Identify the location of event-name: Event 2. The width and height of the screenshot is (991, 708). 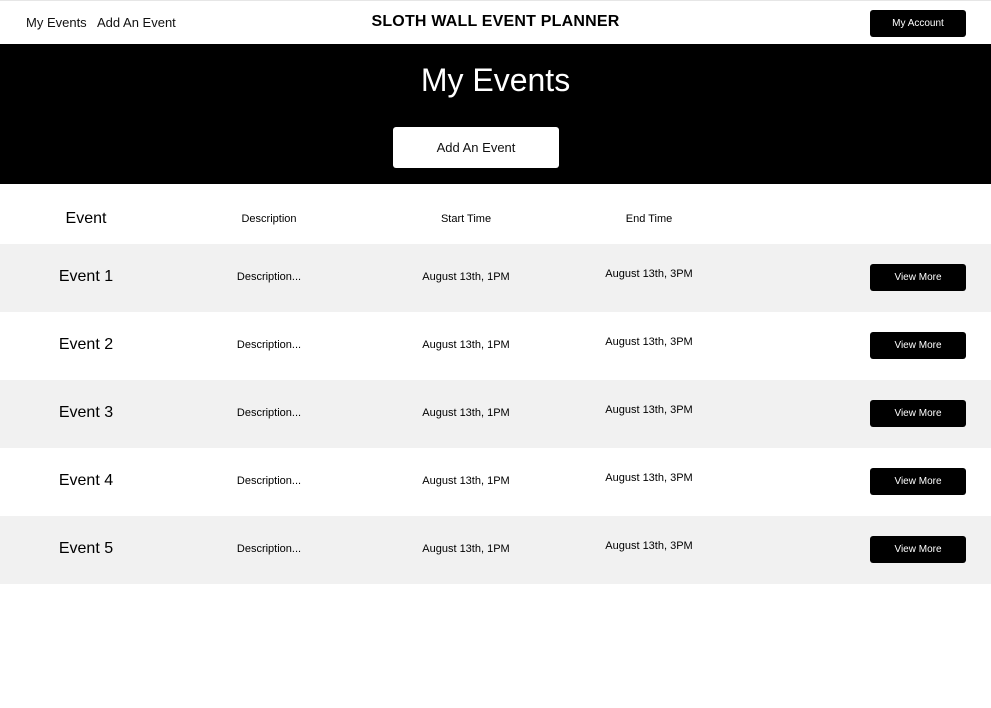
(86, 344).